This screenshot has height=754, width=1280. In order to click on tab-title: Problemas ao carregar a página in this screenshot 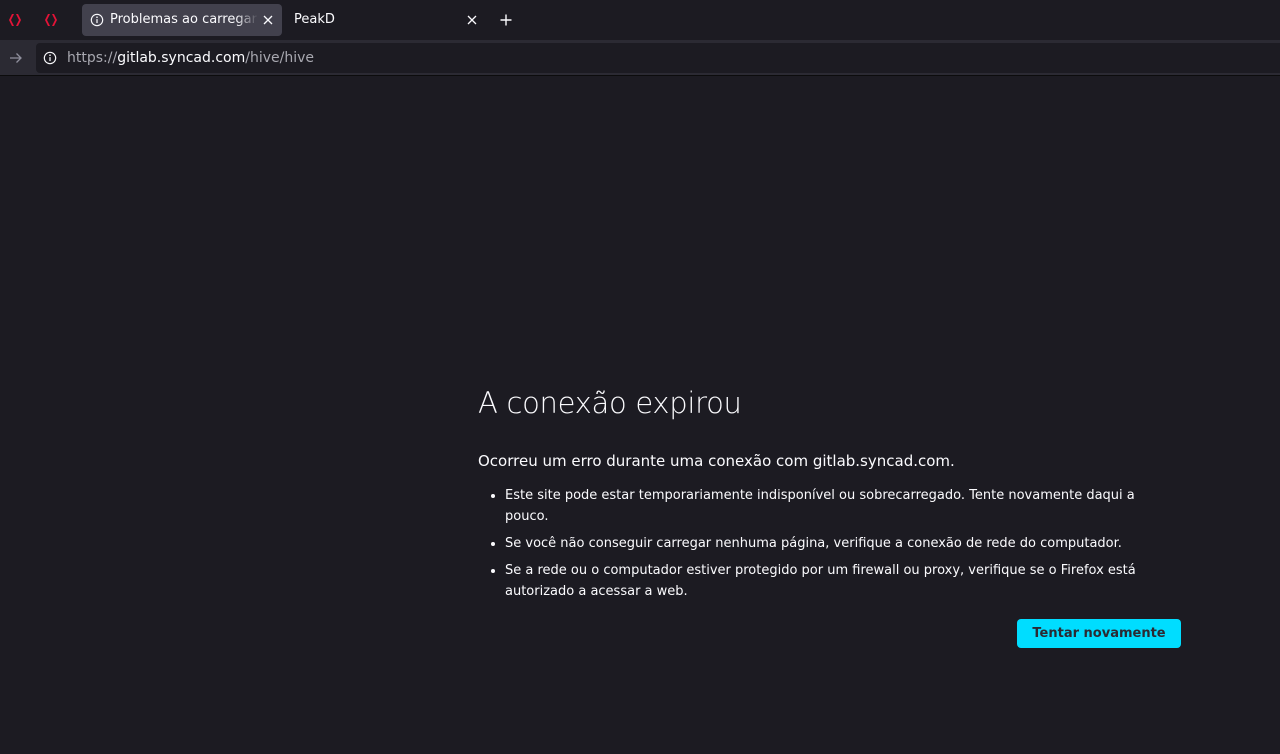, I will do `click(184, 19)`.